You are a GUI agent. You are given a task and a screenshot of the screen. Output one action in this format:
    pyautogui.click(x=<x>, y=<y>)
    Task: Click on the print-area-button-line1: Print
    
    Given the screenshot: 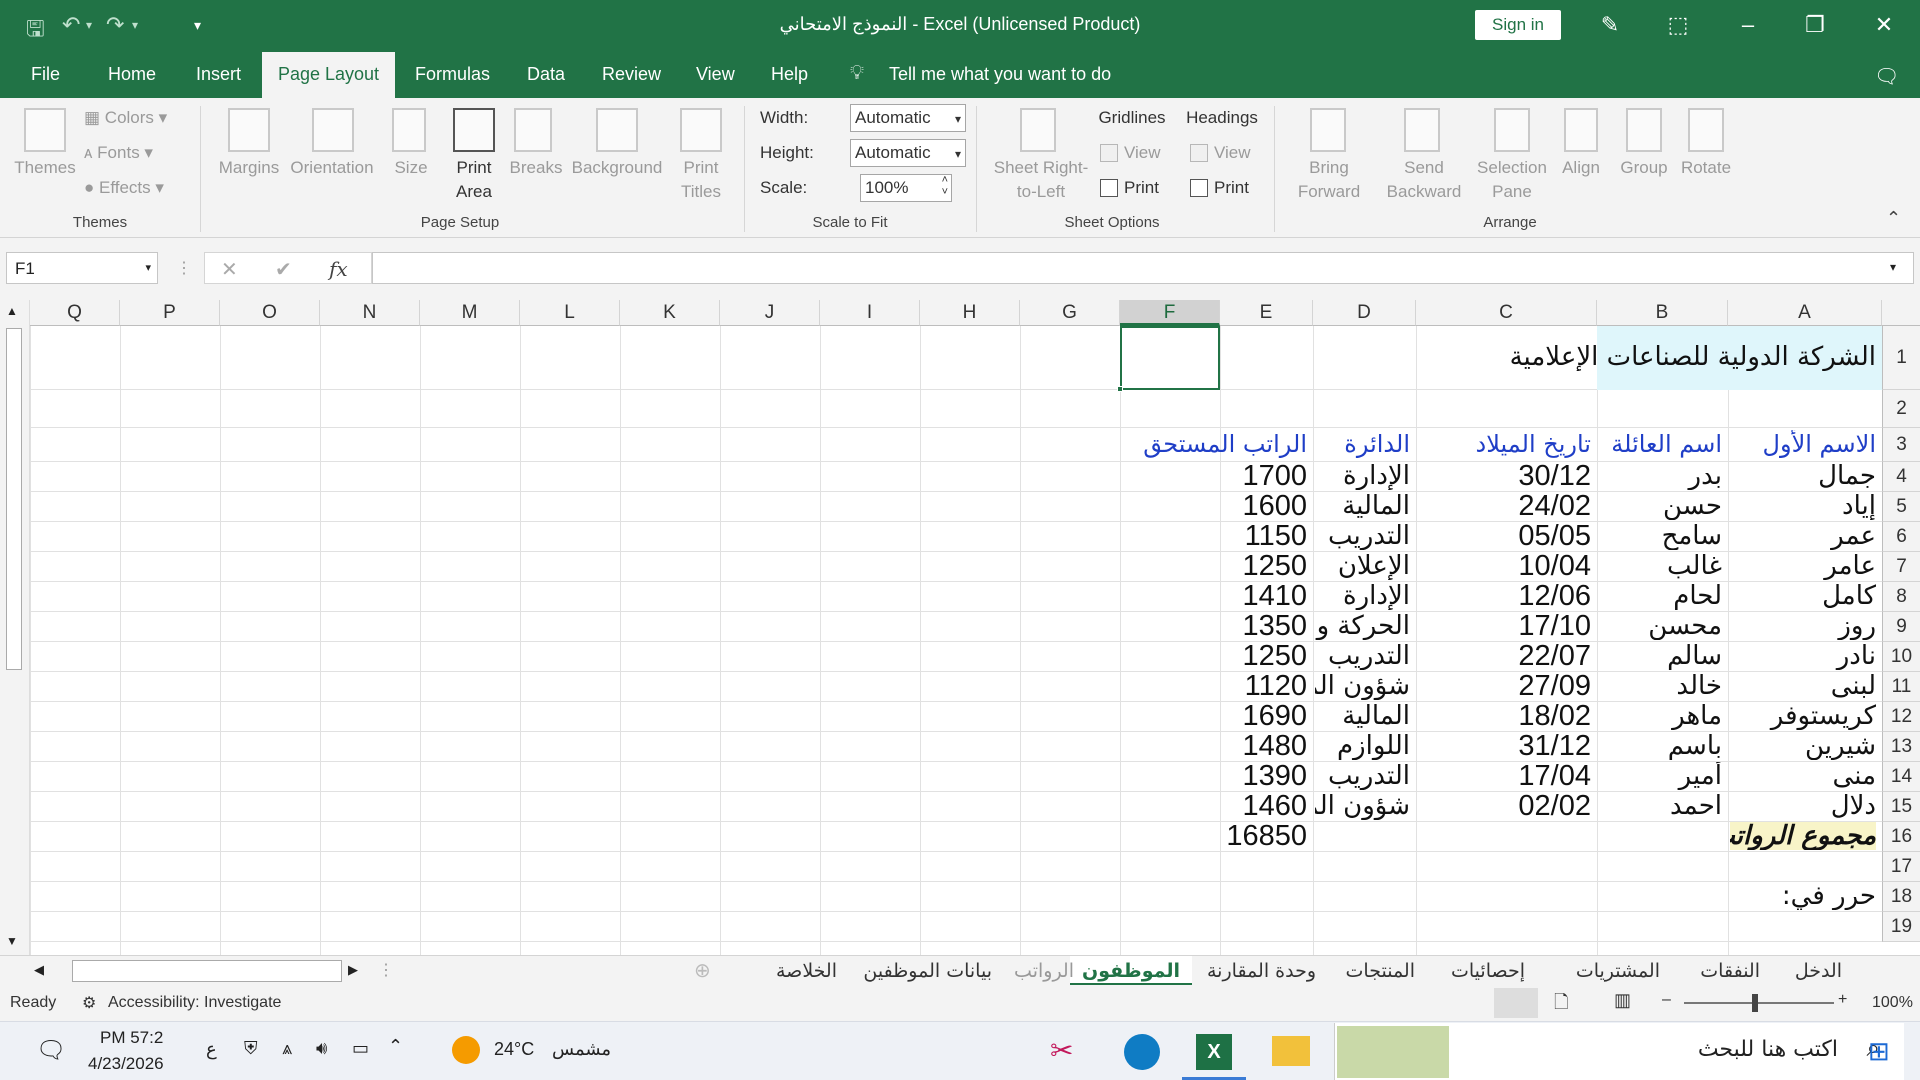 What is the action you would take?
    pyautogui.click(x=474, y=168)
    